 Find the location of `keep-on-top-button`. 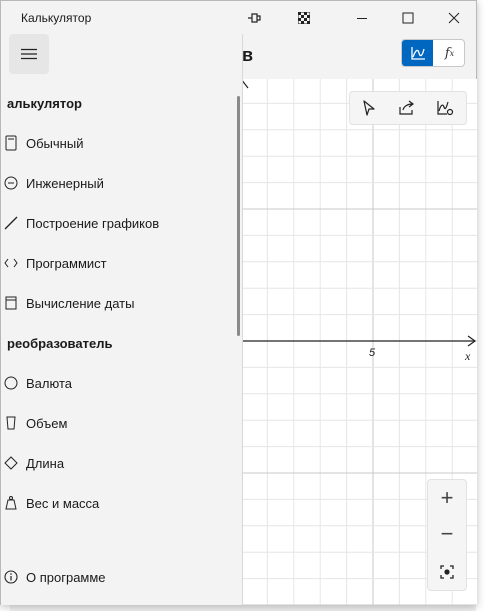

keep-on-top-button is located at coordinates (254, 17).